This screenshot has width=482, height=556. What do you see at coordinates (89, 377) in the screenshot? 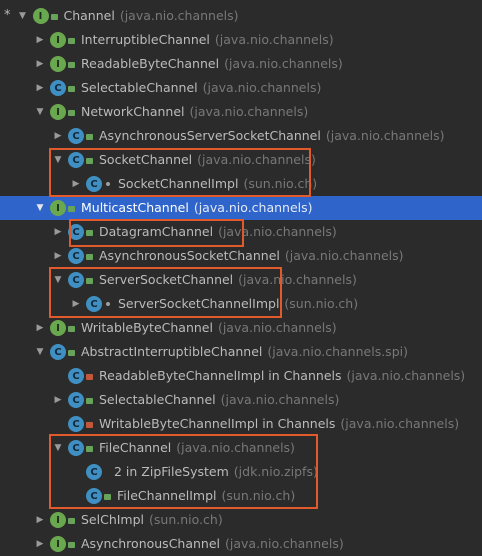
I see `private-lock-icon` at bounding box center [89, 377].